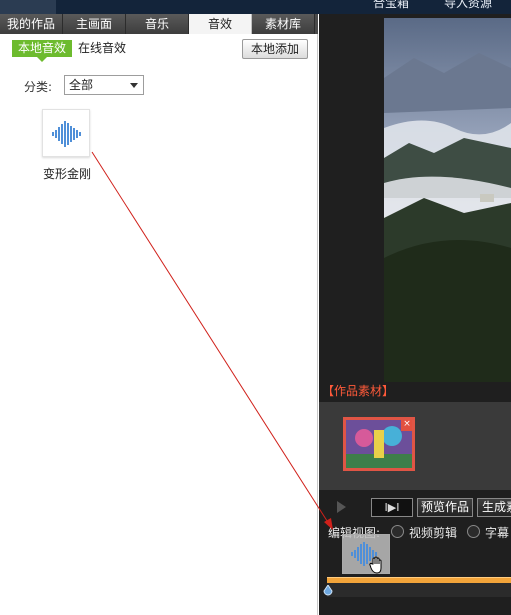 This screenshot has height=615, width=511. I want to click on tab-main-scene: 主画面, so click(94, 24).